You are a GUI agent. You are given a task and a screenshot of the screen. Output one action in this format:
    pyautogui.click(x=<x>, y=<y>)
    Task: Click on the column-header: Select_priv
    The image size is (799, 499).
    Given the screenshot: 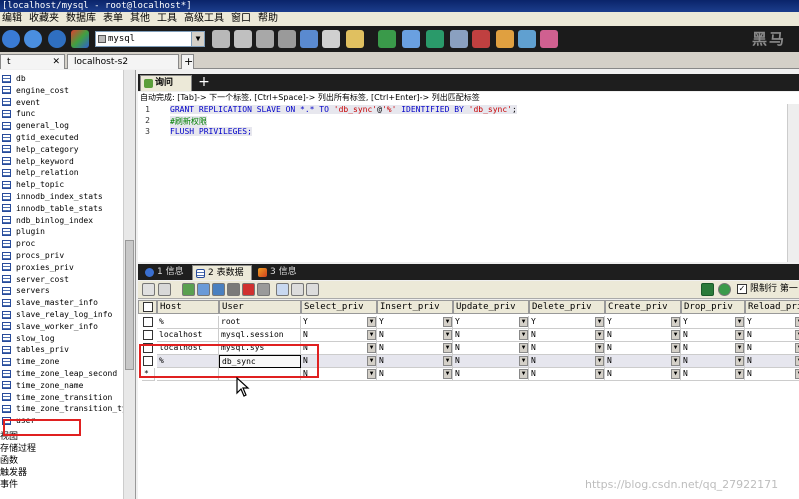 What is the action you would take?
    pyautogui.click(x=339, y=307)
    